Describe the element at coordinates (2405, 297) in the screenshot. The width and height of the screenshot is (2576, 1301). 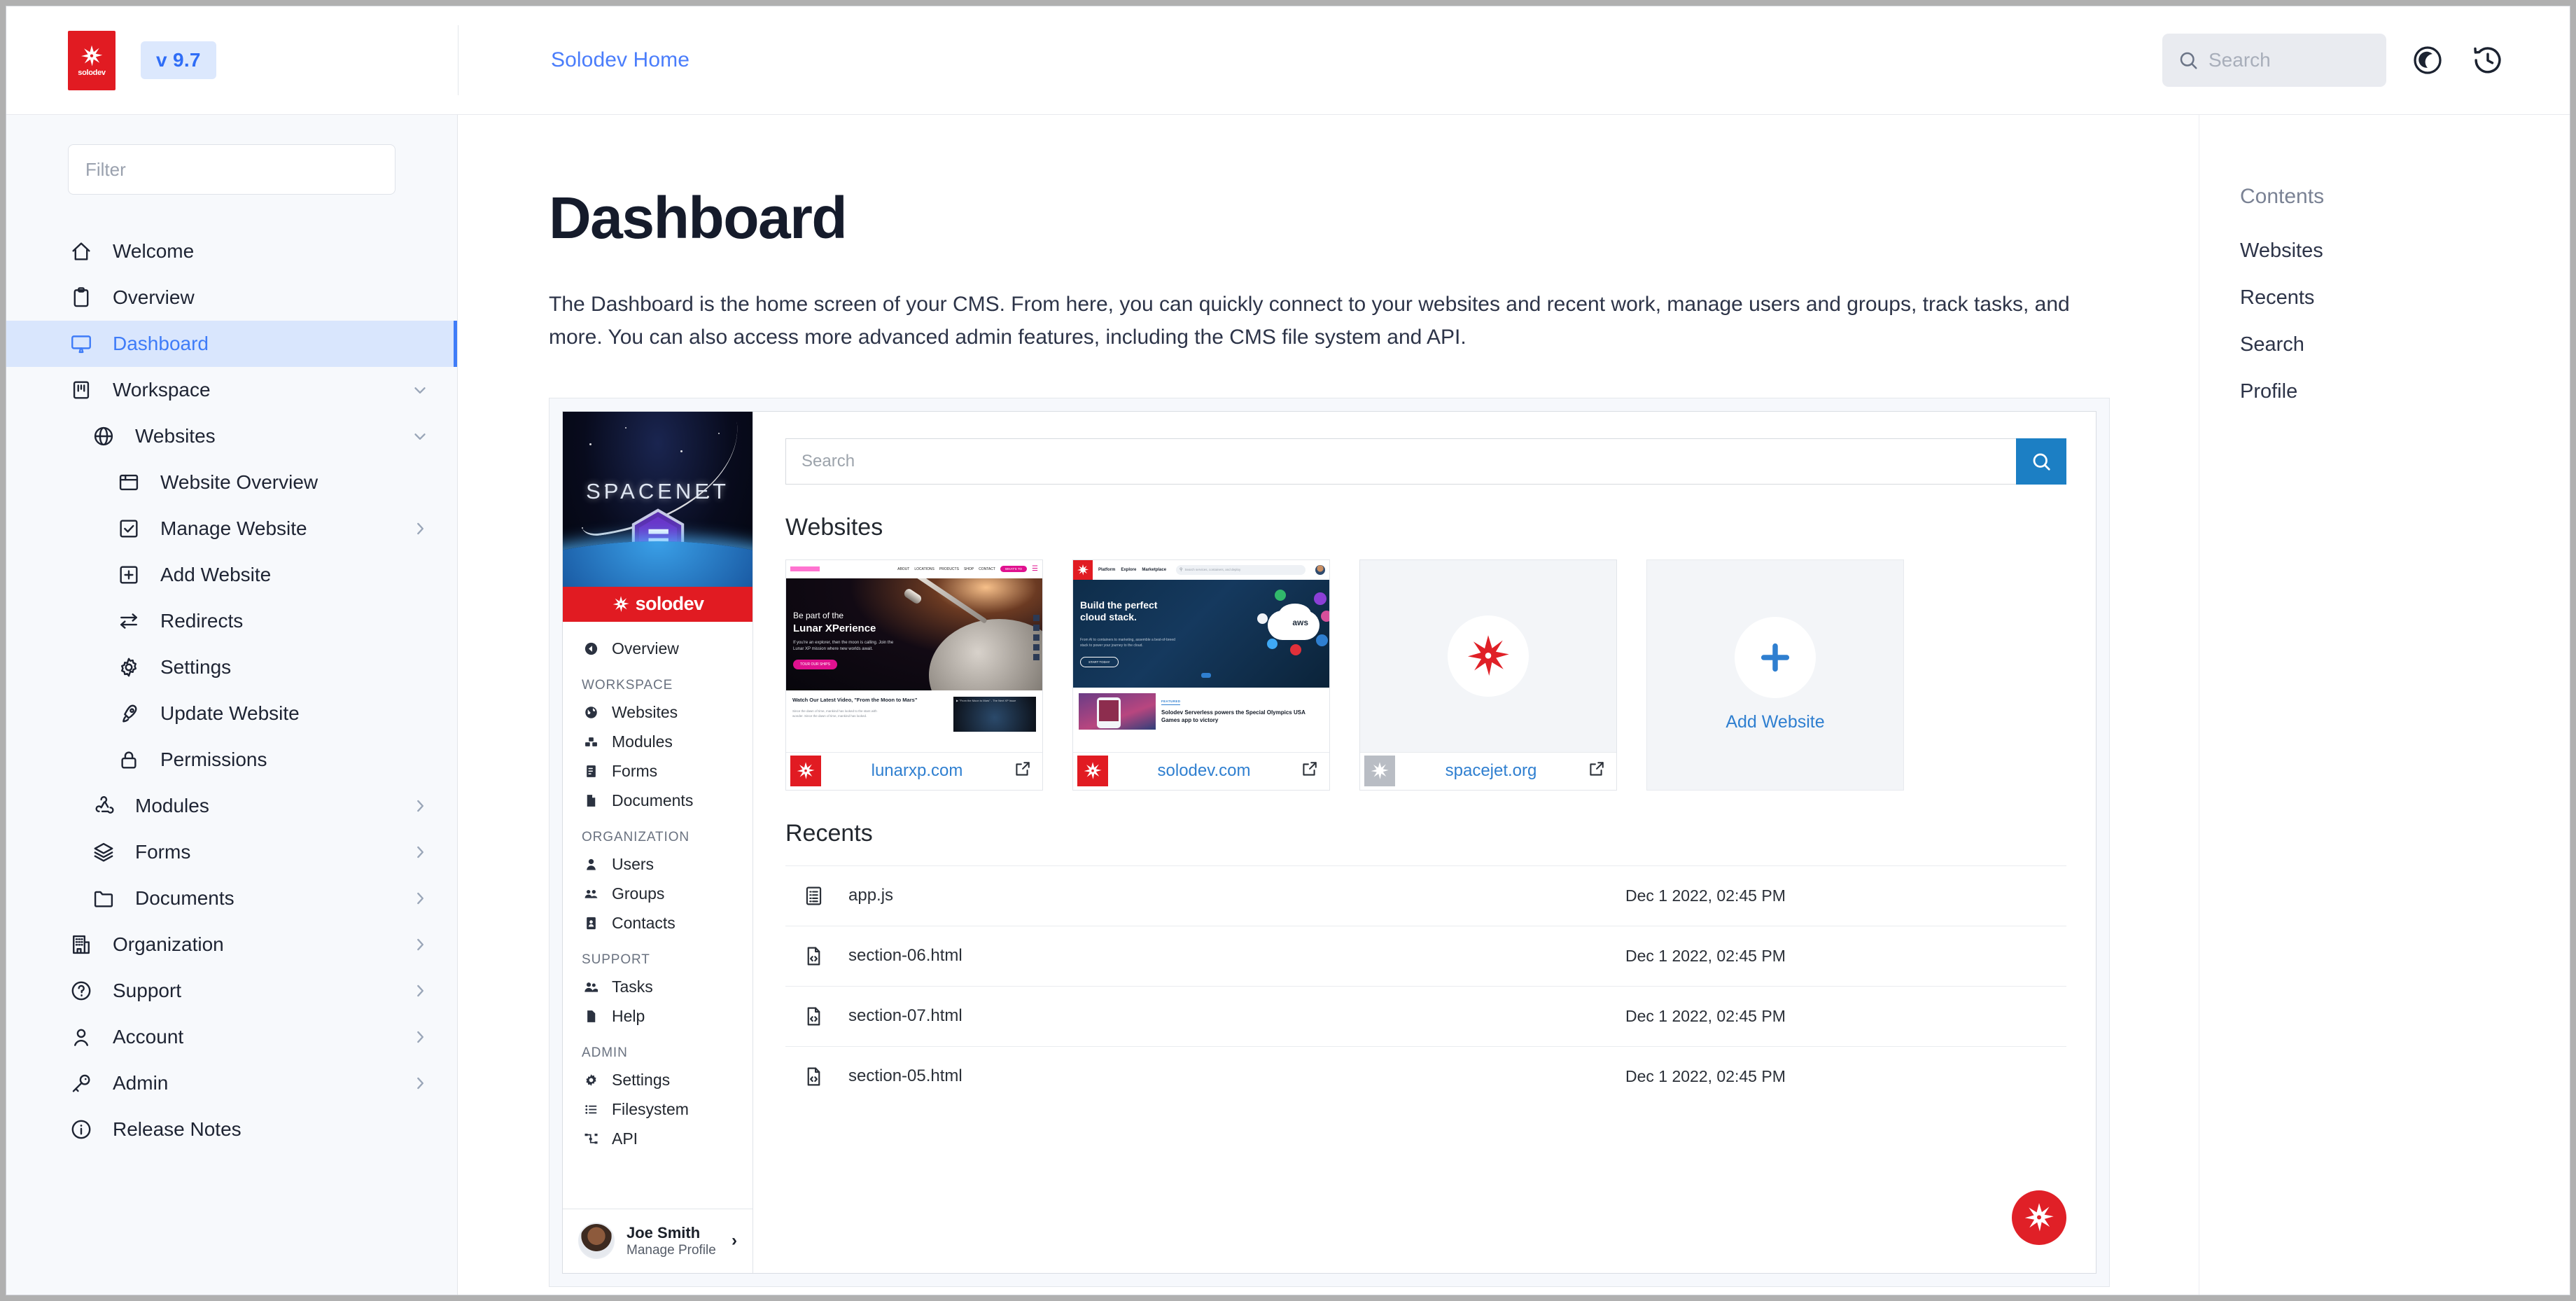
I see `contents-link-recents: Recents` at that location.